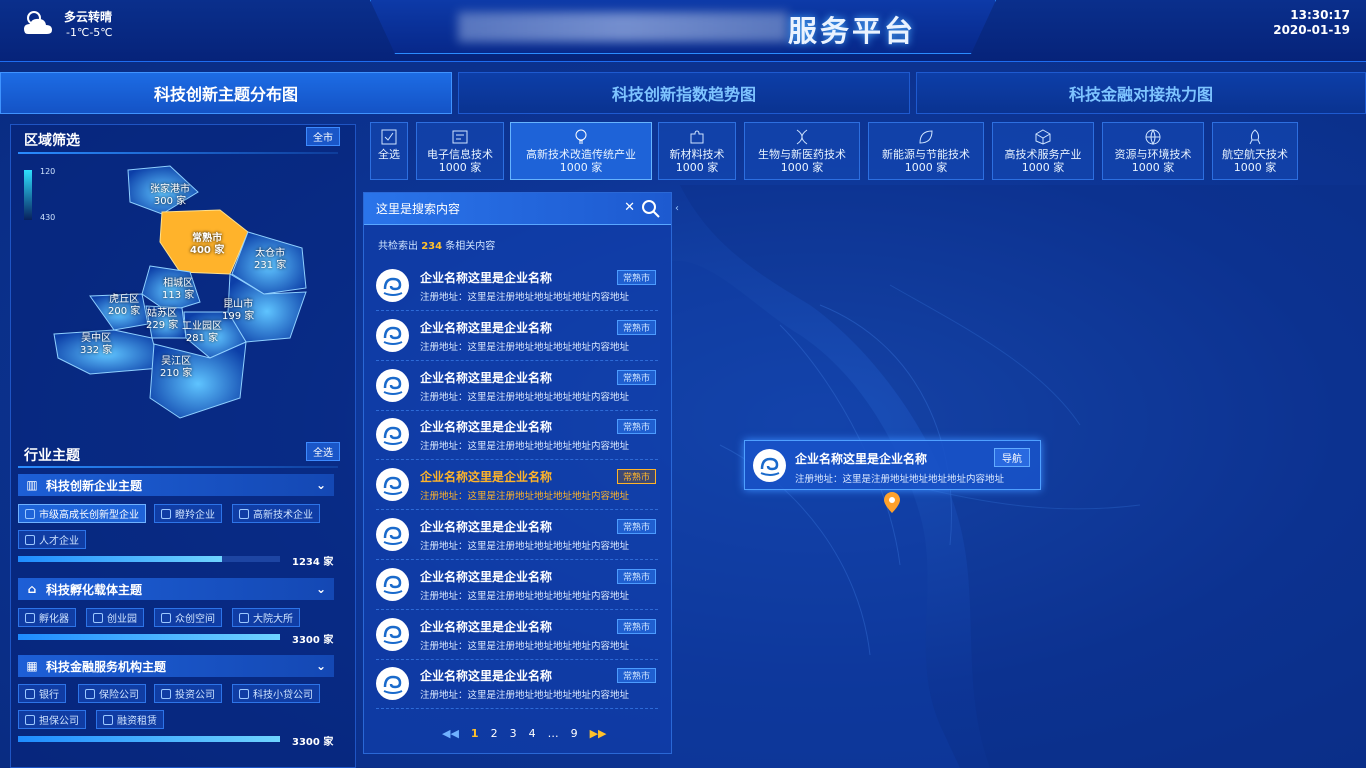  I want to click on chip-leasing: 融资租赁, so click(130, 719).